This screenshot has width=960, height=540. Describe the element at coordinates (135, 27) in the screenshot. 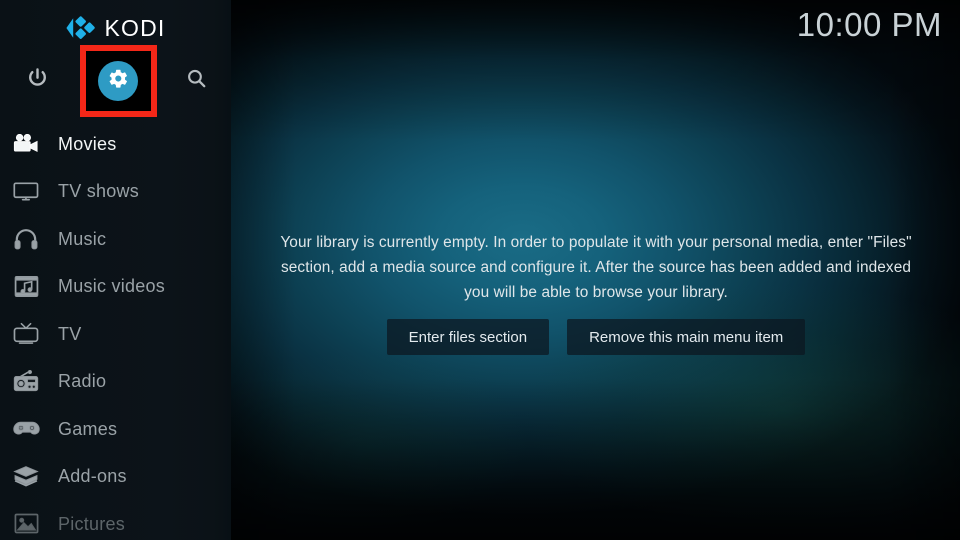

I see `brand-name: KODI` at that location.